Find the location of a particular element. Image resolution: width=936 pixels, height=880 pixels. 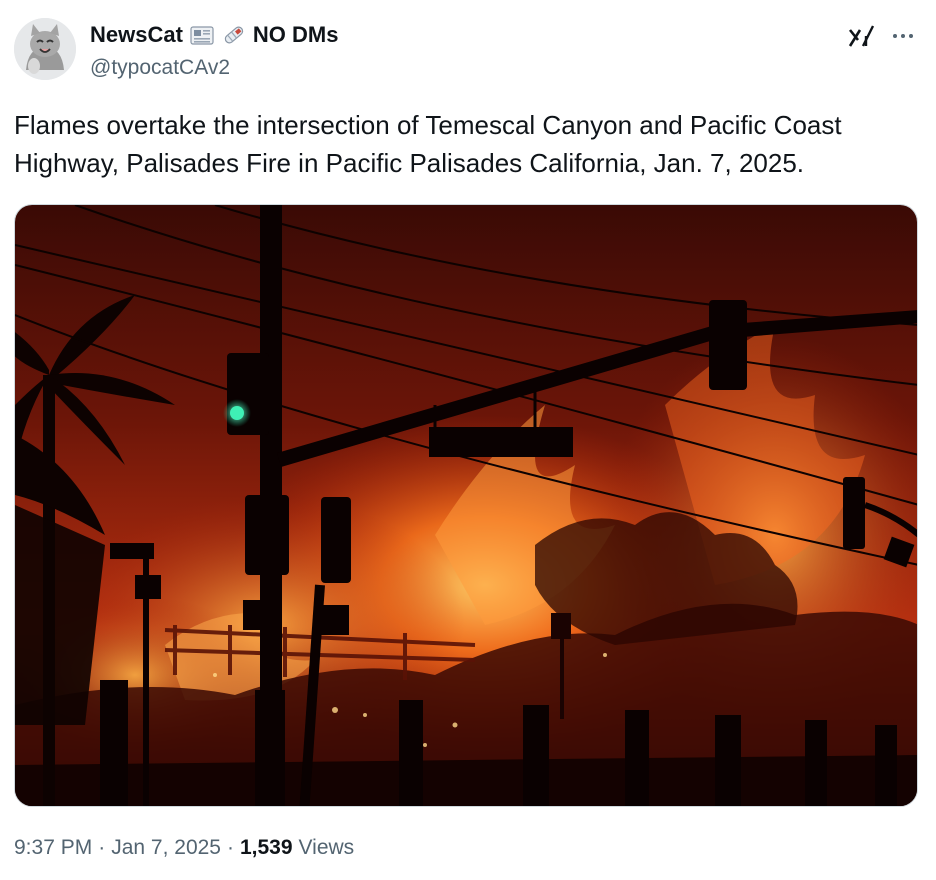

rolled-newspaper-icon is located at coordinates (234, 35).